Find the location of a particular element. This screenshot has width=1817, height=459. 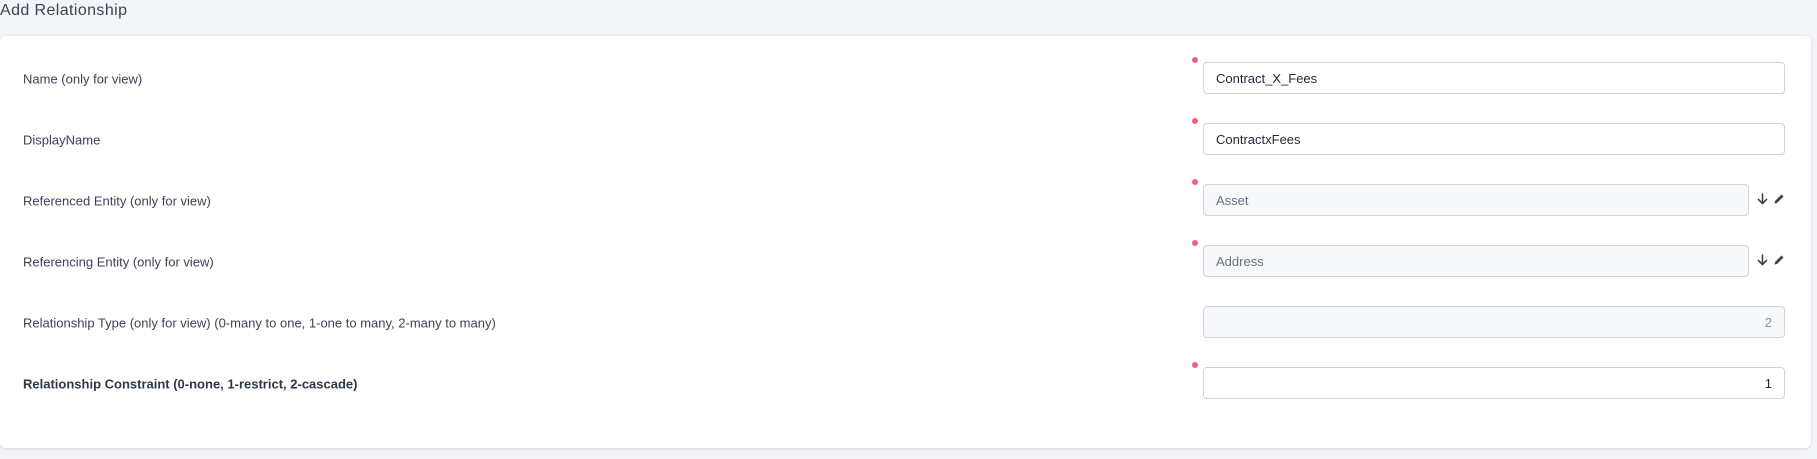

form-row-referencing-entity: Referencing Entity (only for view) is located at coordinates (905, 259).